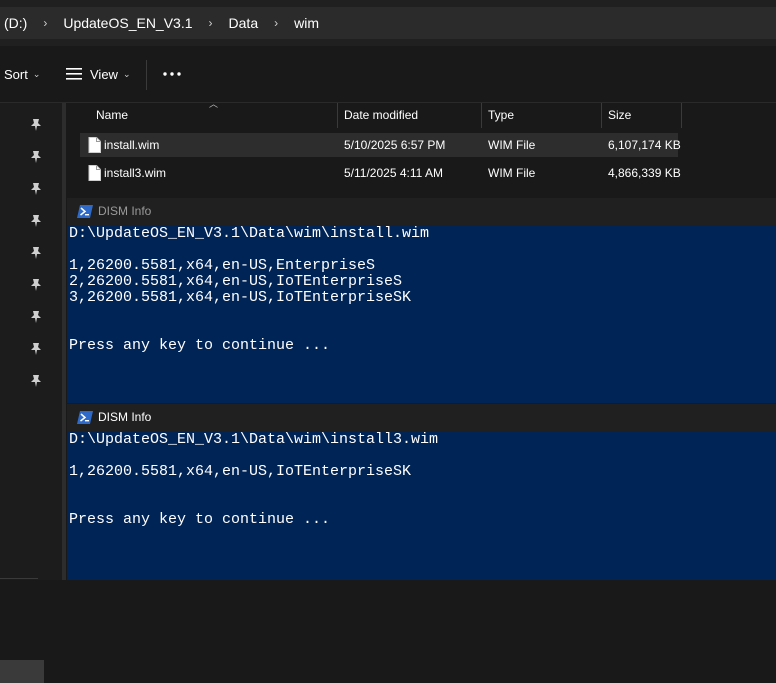 The image size is (776, 683). Describe the element at coordinates (214, 104) in the screenshot. I see `sort-ascending-icon: ︿` at that location.